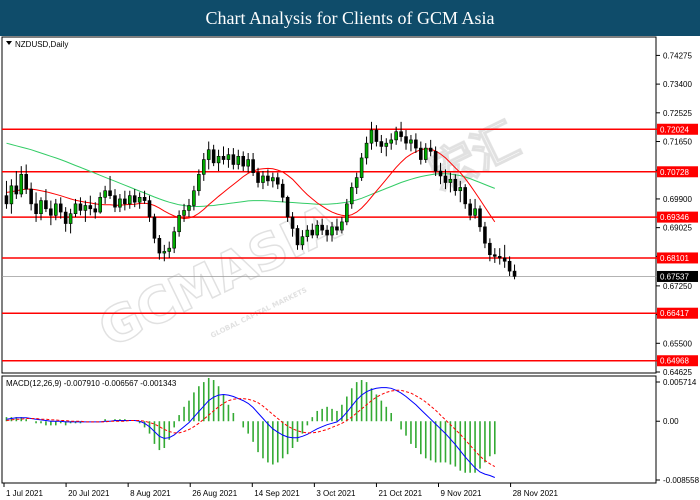 Image resolution: width=700 pixels, height=500 pixels. Describe the element at coordinates (677, 55) in the screenshot. I see `price-tick-label: 0.74275` at that location.